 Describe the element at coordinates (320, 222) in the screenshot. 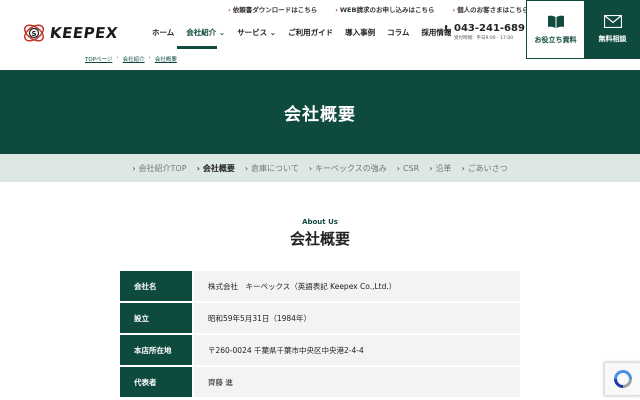

I see `section-subtitle-en: About Us` at that location.